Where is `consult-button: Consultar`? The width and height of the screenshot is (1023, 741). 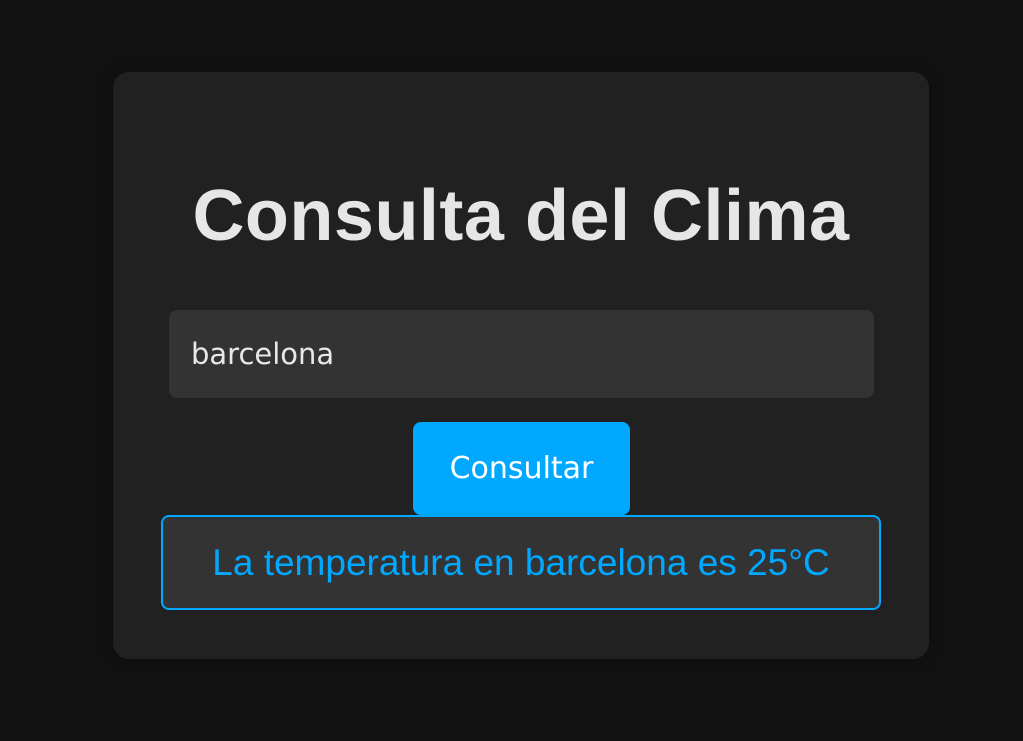
consult-button: Consultar is located at coordinates (521, 468).